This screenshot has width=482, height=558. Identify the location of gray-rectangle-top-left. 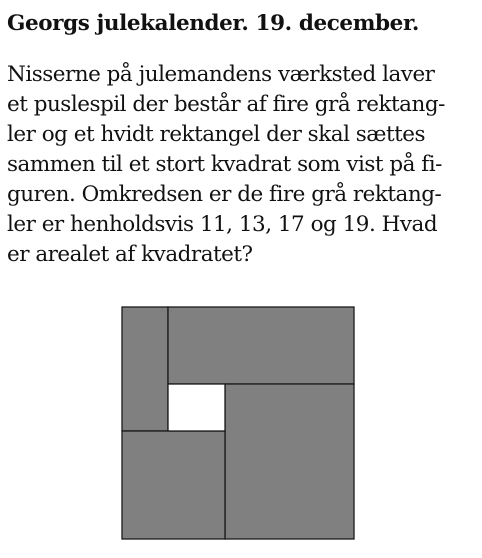
(145, 369).